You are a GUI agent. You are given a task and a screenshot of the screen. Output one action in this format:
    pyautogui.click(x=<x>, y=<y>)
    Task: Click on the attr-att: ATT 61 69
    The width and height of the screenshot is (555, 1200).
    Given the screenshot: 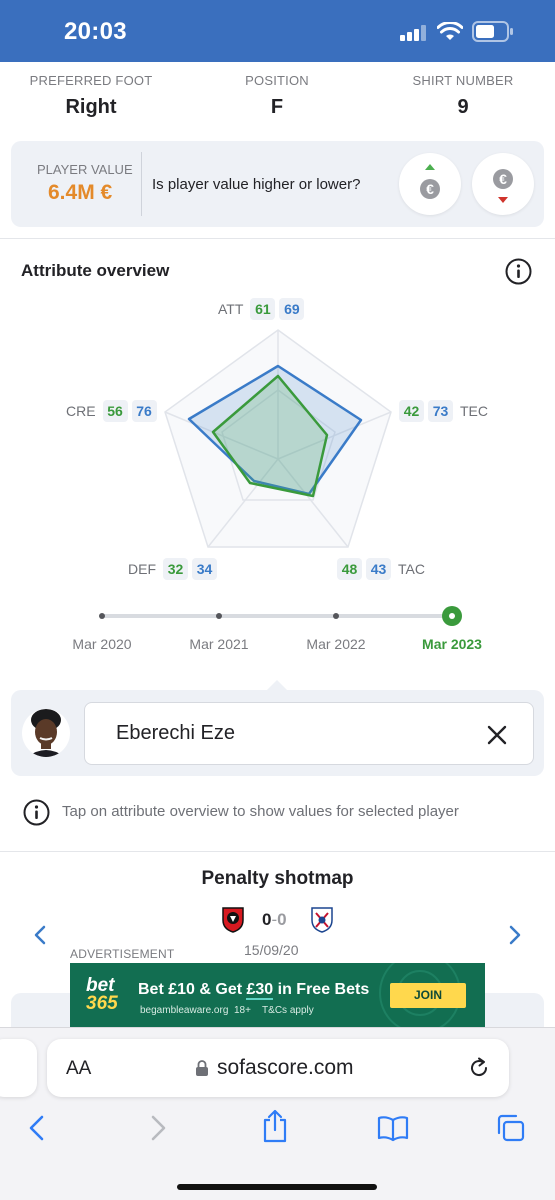 What is the action you would take?
    pyautogui.click(x=260, y=309)
    